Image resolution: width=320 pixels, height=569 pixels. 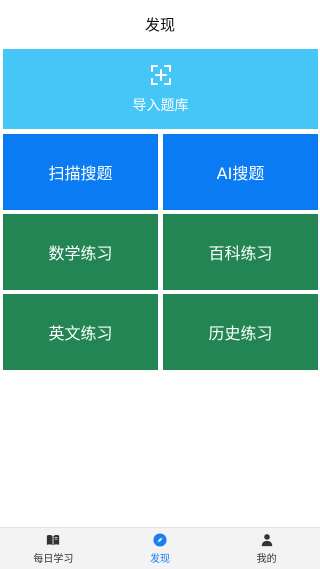 I want to click on encyclopedia-practice-label: 百科练习, so click(x=240, y=253).